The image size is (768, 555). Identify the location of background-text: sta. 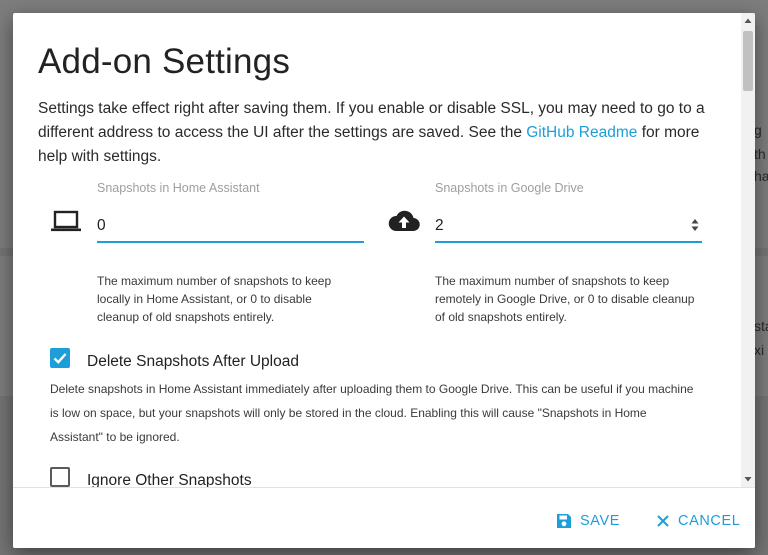
(761, 326).